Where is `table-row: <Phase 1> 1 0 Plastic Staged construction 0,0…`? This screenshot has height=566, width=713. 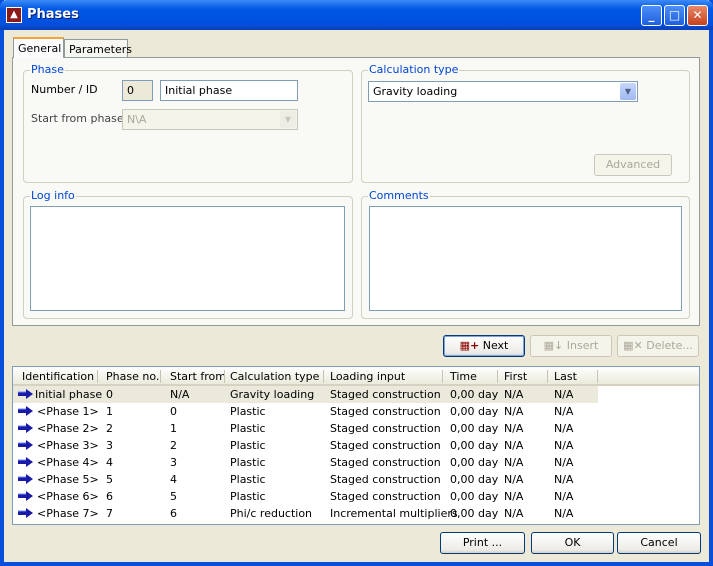 table-row: <Phase 1> 1 0 Plastic Staged construction 0,0… is located at coordinates (356, 411).